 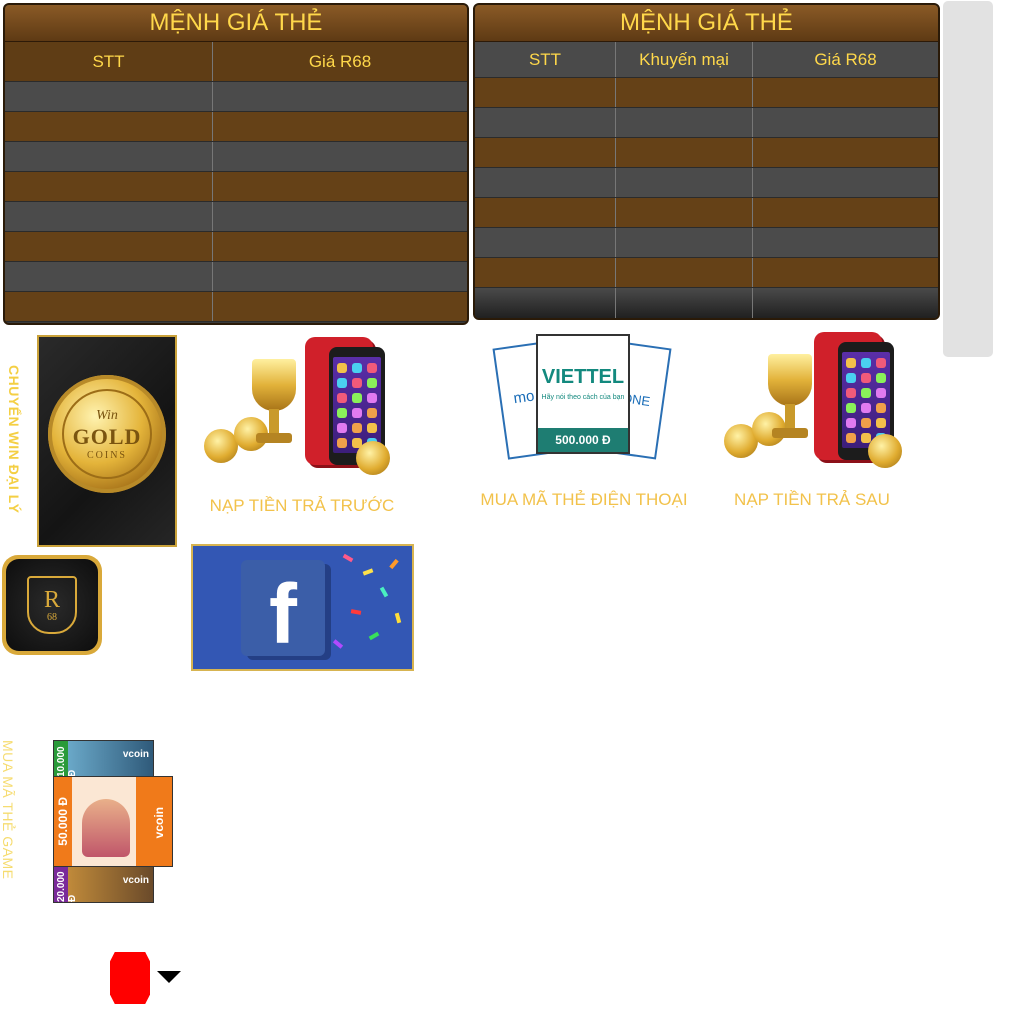 What do you see at coordinates (302, 506) in the screenshot?
I see `prepaid-topup-caption: NẠP TIỀN TRẢ TRƯỚC` at bounding box center [302, 506].